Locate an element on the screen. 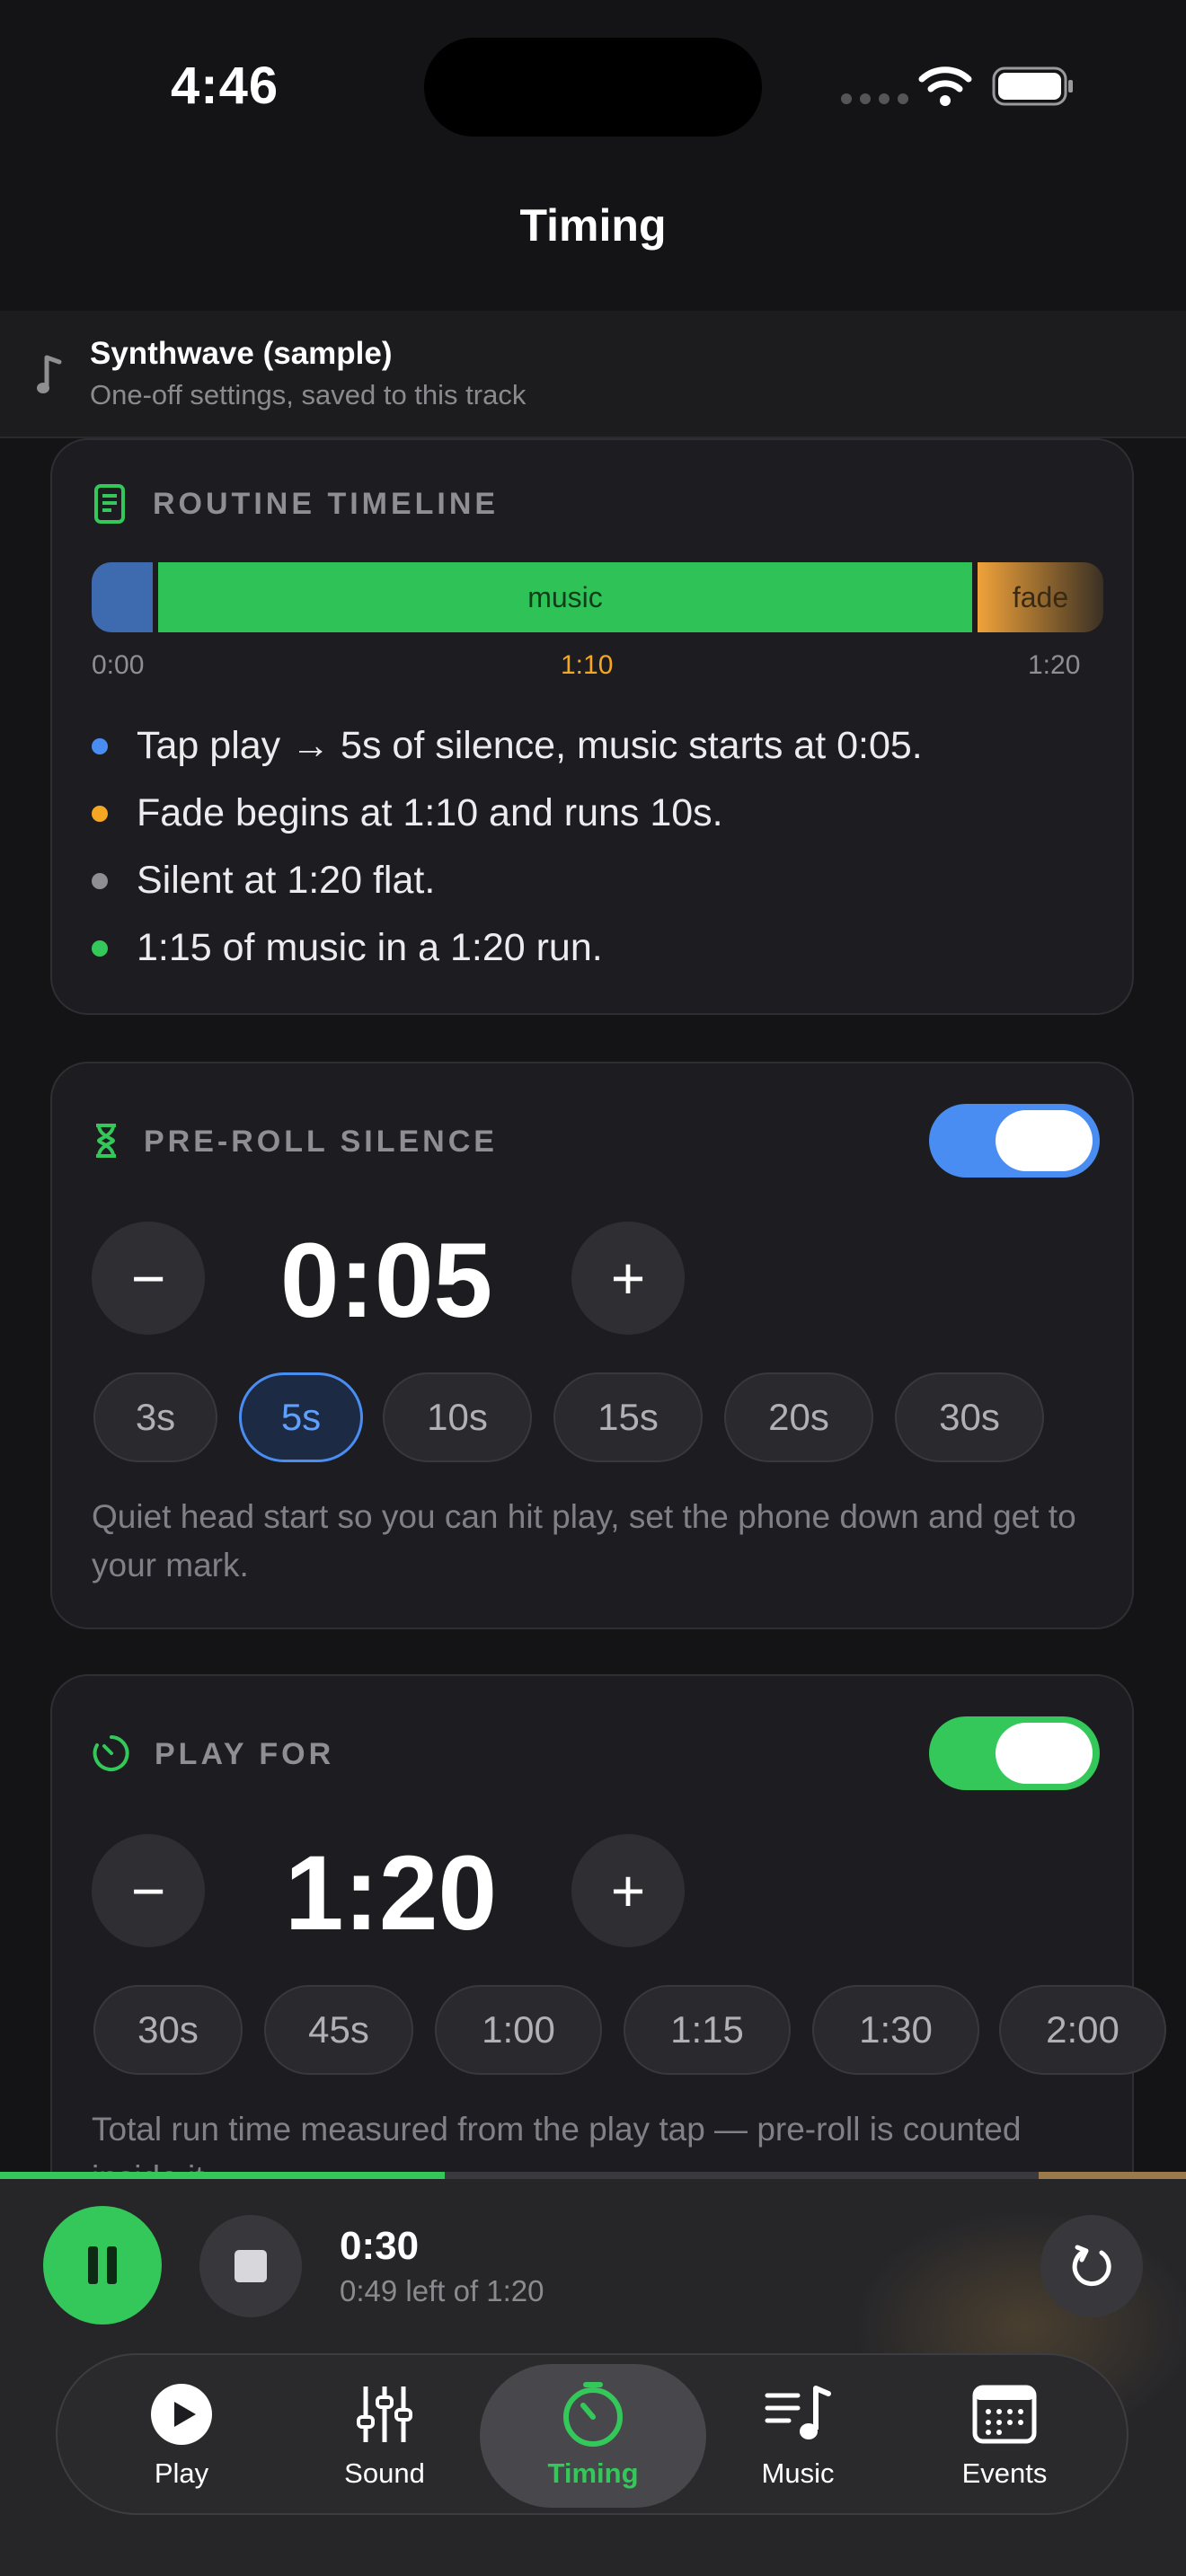 This screenshot has height=2576, width=1186. music-segment: music is located at coordinates (565, 597).